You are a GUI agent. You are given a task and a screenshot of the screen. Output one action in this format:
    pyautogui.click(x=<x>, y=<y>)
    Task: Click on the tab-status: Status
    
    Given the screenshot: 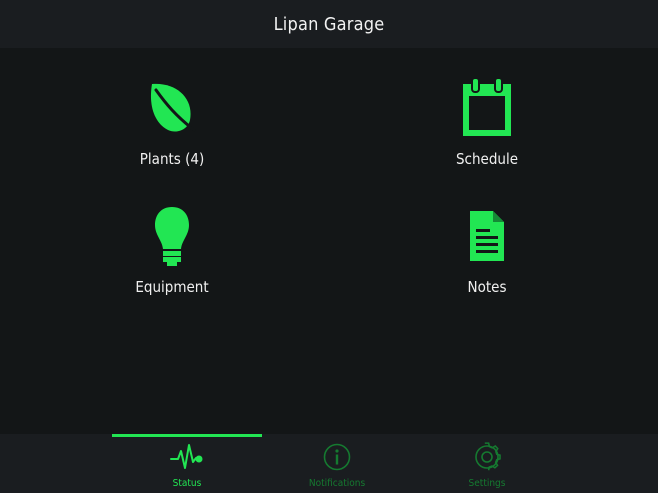 What is the action you would take?
    pyautogui.click(x=187, y=463)
    